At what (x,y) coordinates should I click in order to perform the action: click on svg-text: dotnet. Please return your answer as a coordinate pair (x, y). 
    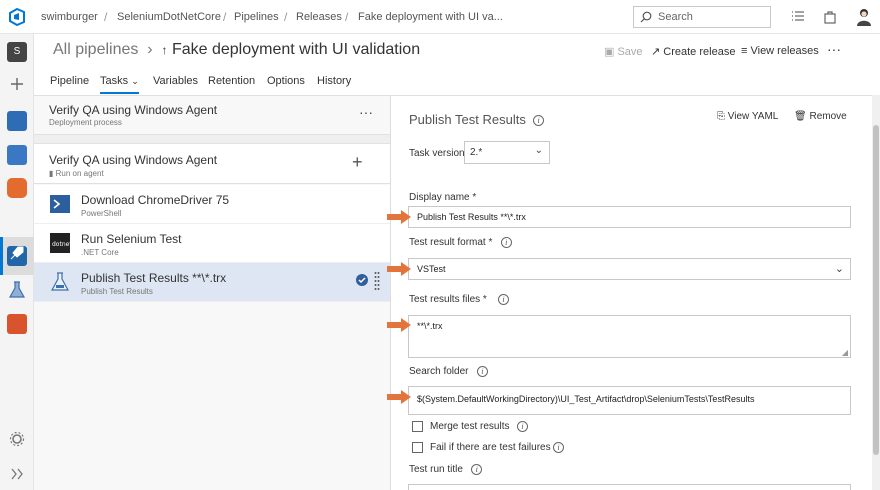
    Looking at the image, I should click on (61, 244).